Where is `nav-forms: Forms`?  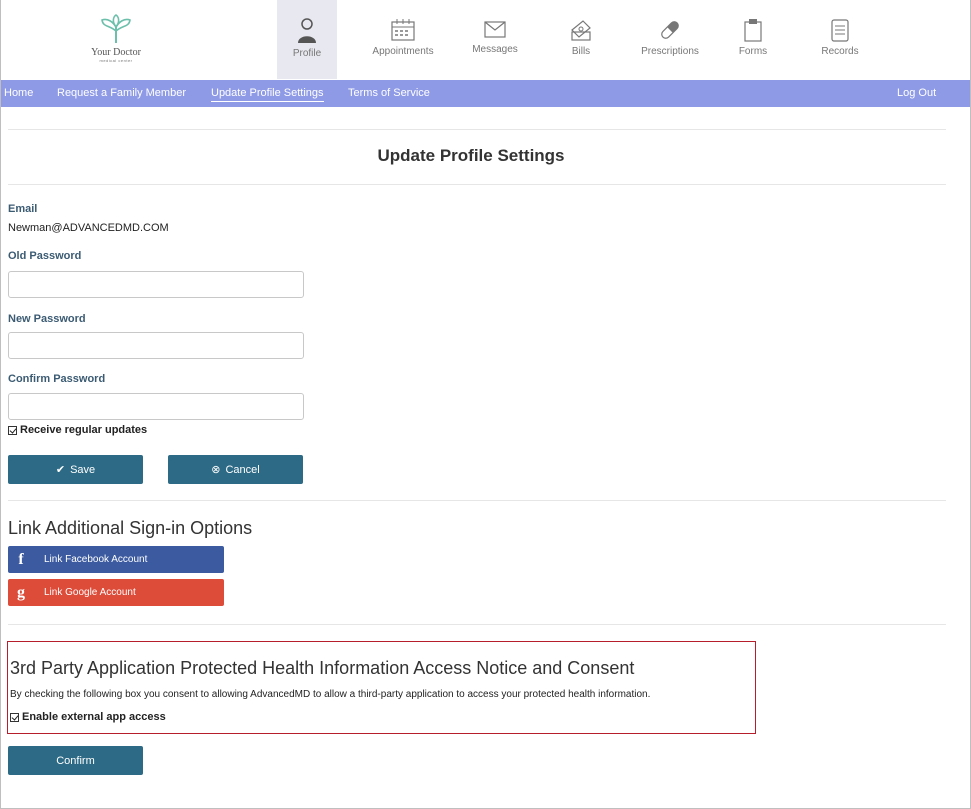
nav-forms: Forms is located at coordinates (753, 39).